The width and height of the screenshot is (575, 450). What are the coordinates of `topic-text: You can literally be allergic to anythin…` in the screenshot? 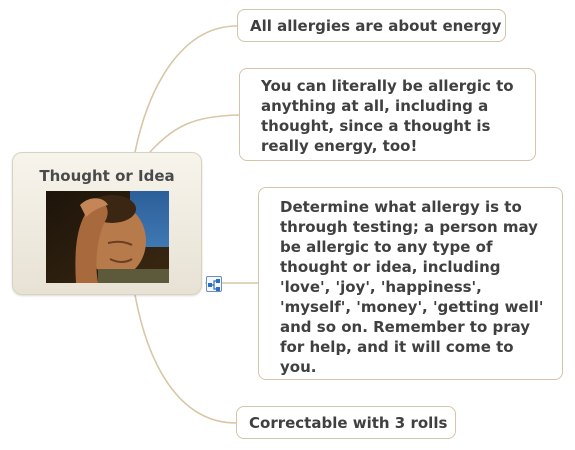 It's located at (387, 116).